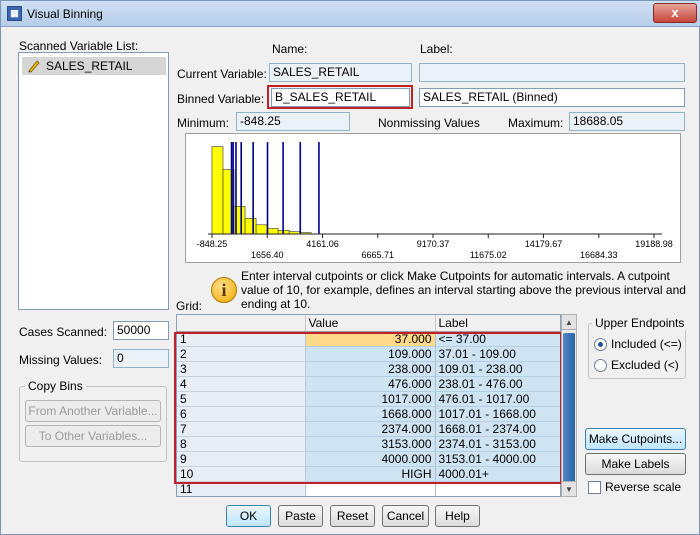 Image resolution: width=700 pixels, height=535 pixels. What do you see at coordinates (93, 424) in the screenshot?
I see `copy-bins-group` at bounding box center [93, 424].